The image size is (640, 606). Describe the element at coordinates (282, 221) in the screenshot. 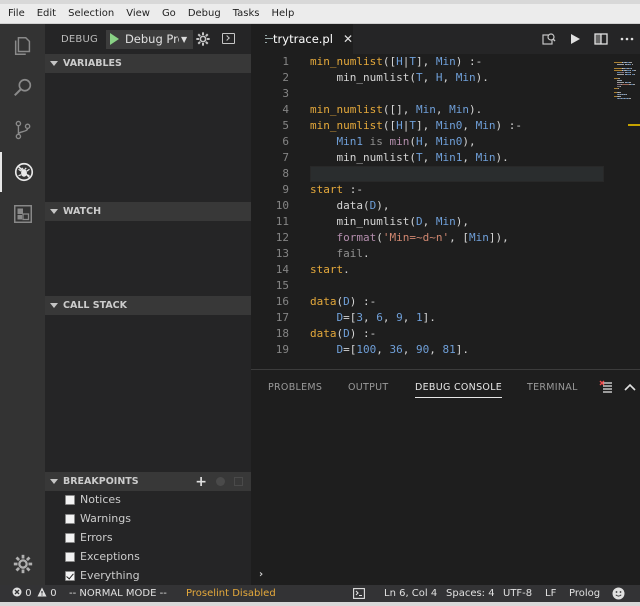

I see `line-number: 11` at that location.